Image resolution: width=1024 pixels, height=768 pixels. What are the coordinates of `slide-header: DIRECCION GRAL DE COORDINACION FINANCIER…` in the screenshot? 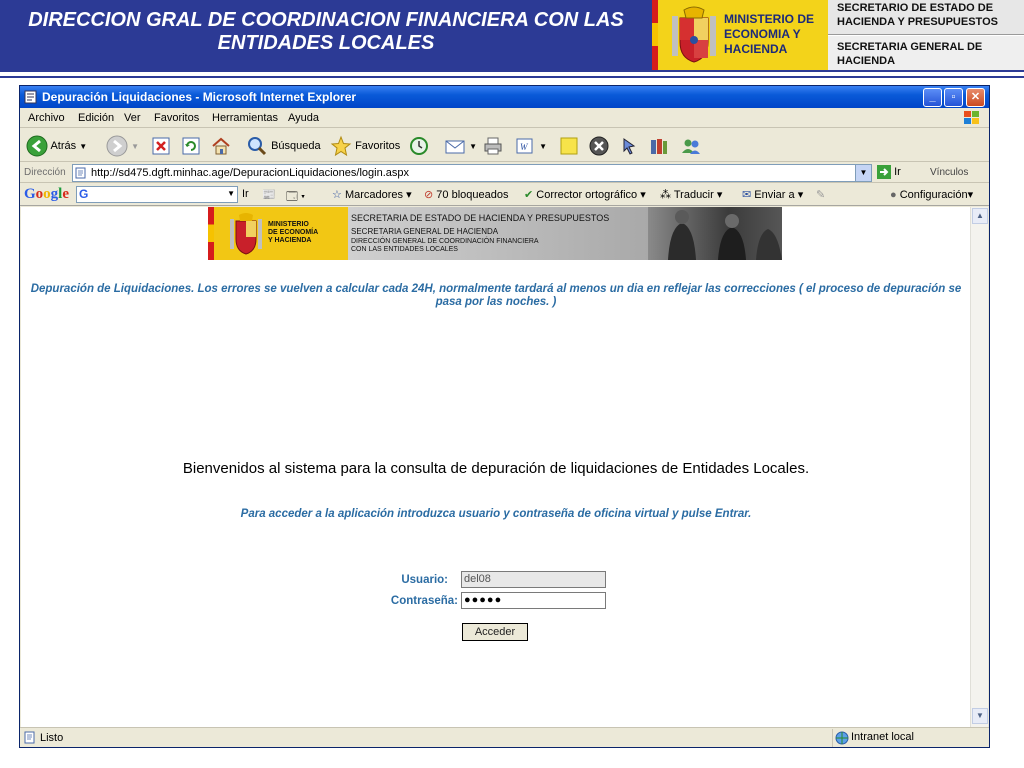 It's located at (512, 39).